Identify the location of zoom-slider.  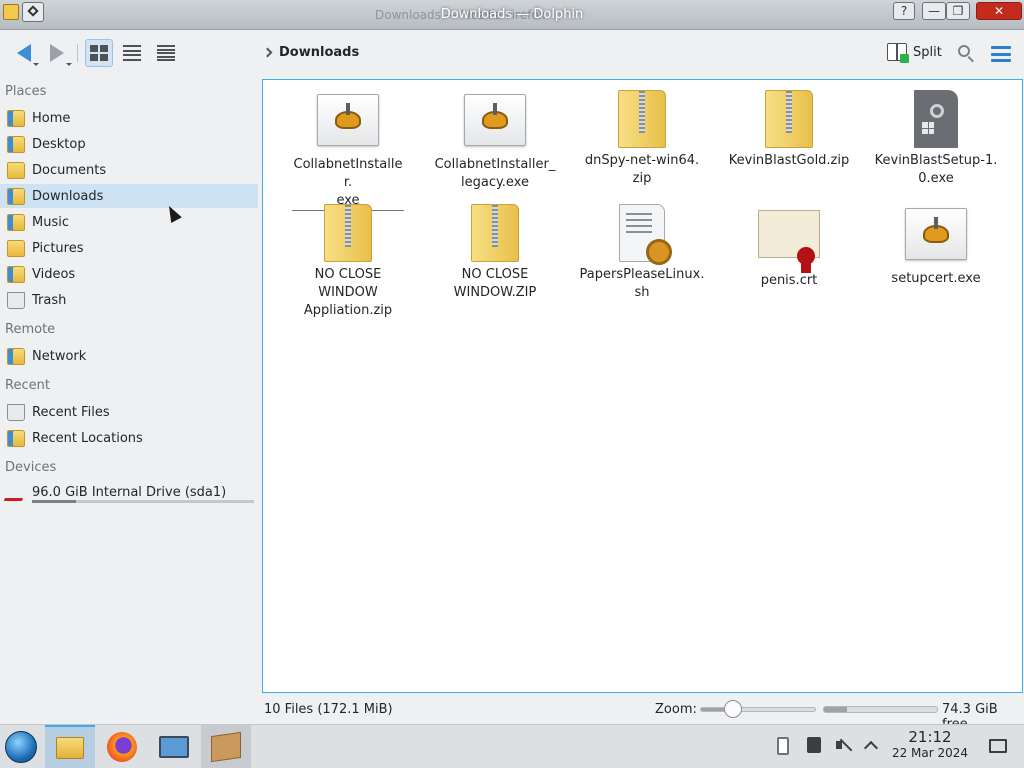
(758, 709).